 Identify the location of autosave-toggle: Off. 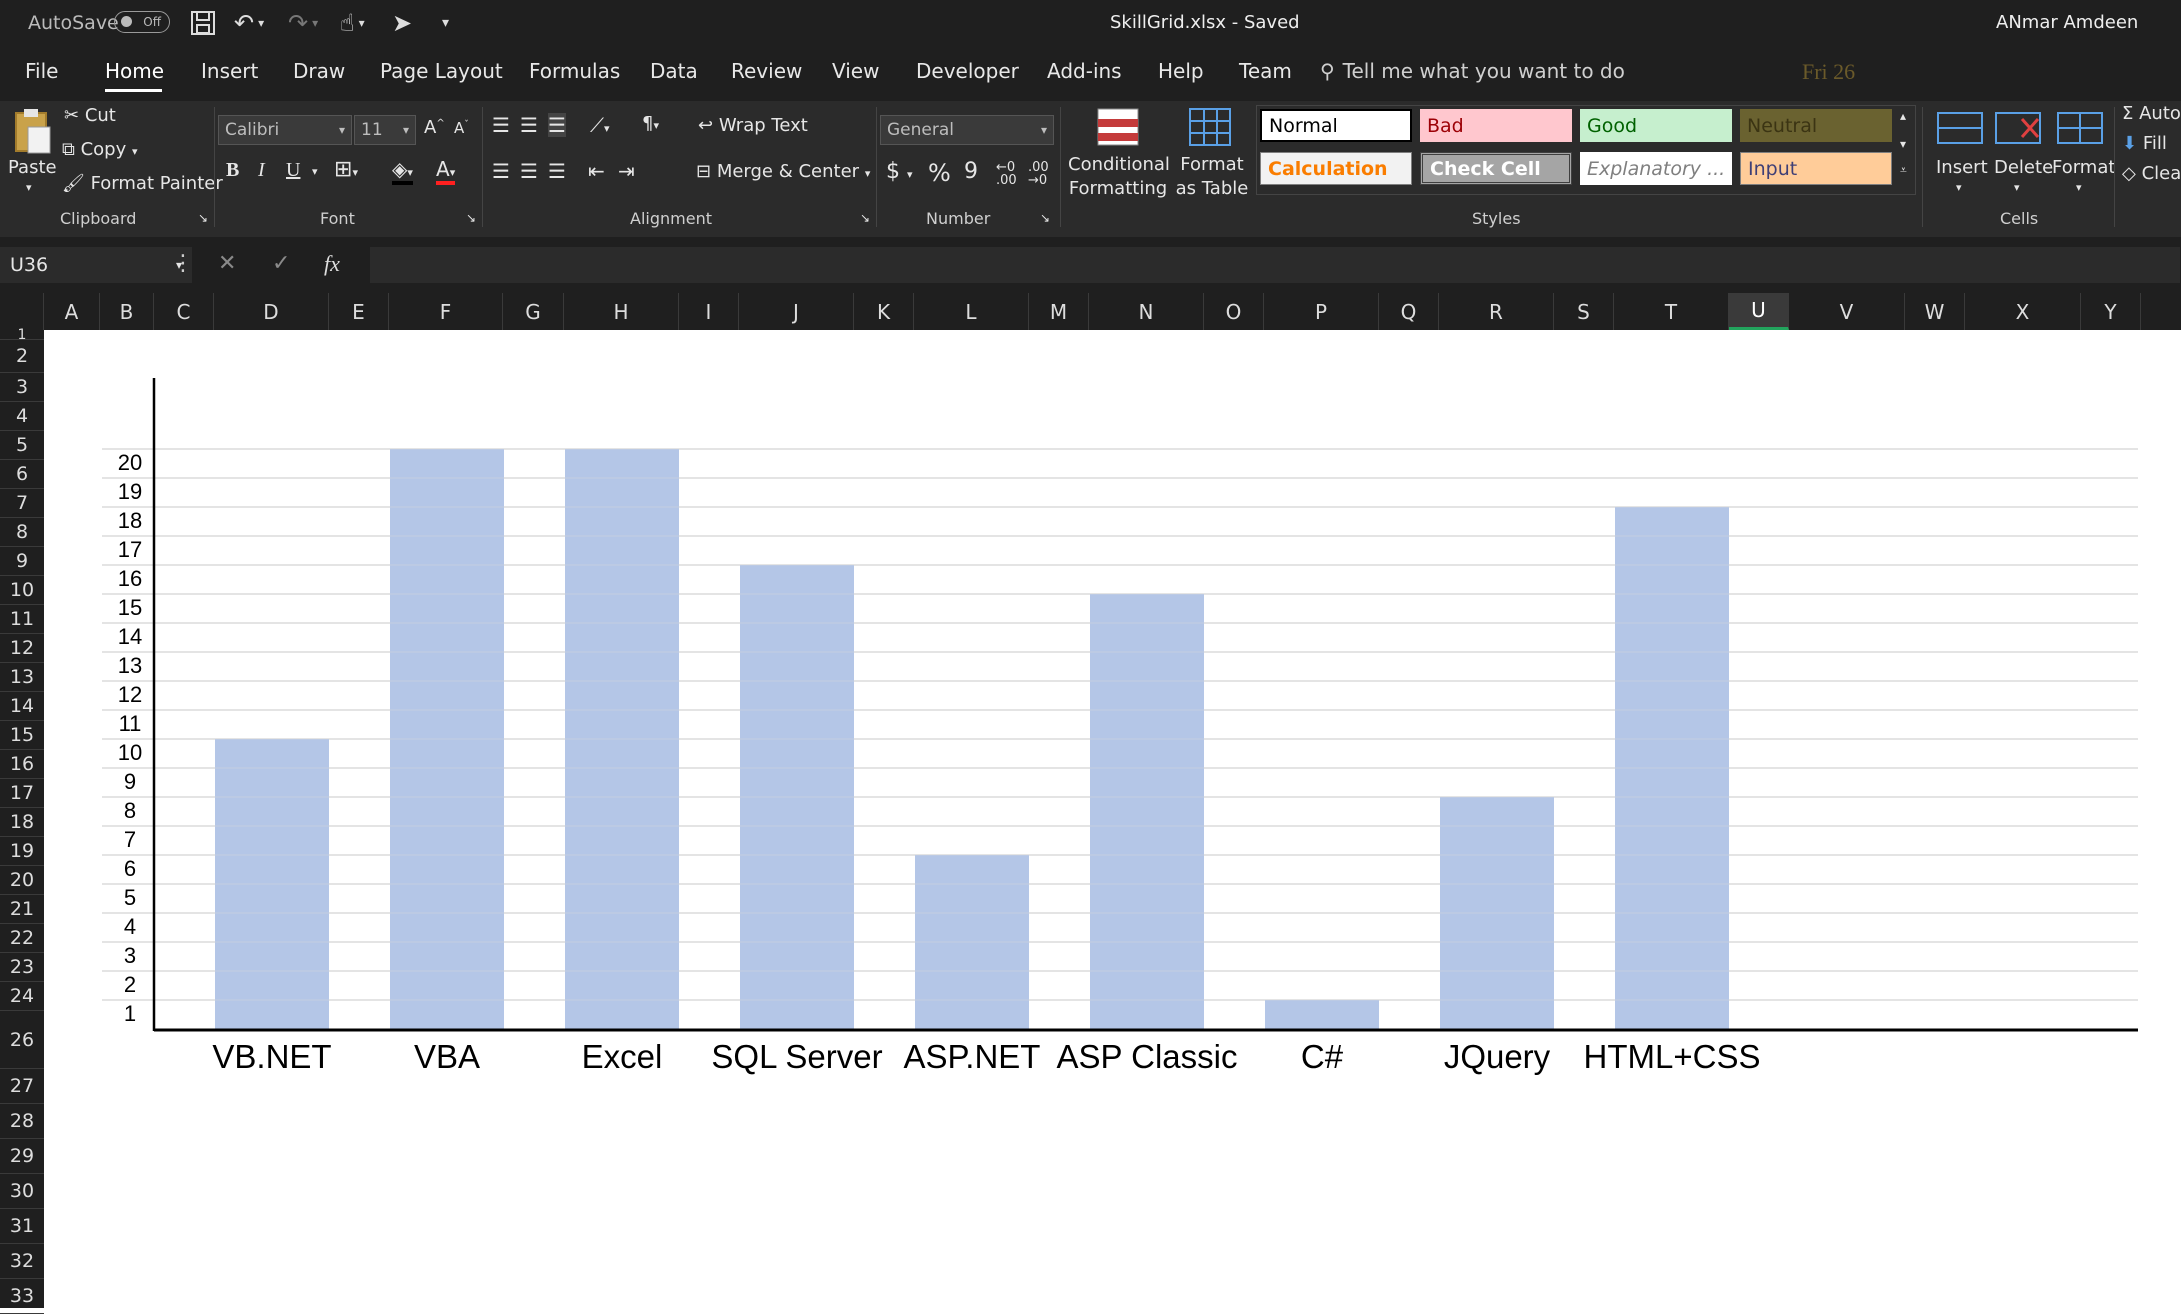
(142, 22).